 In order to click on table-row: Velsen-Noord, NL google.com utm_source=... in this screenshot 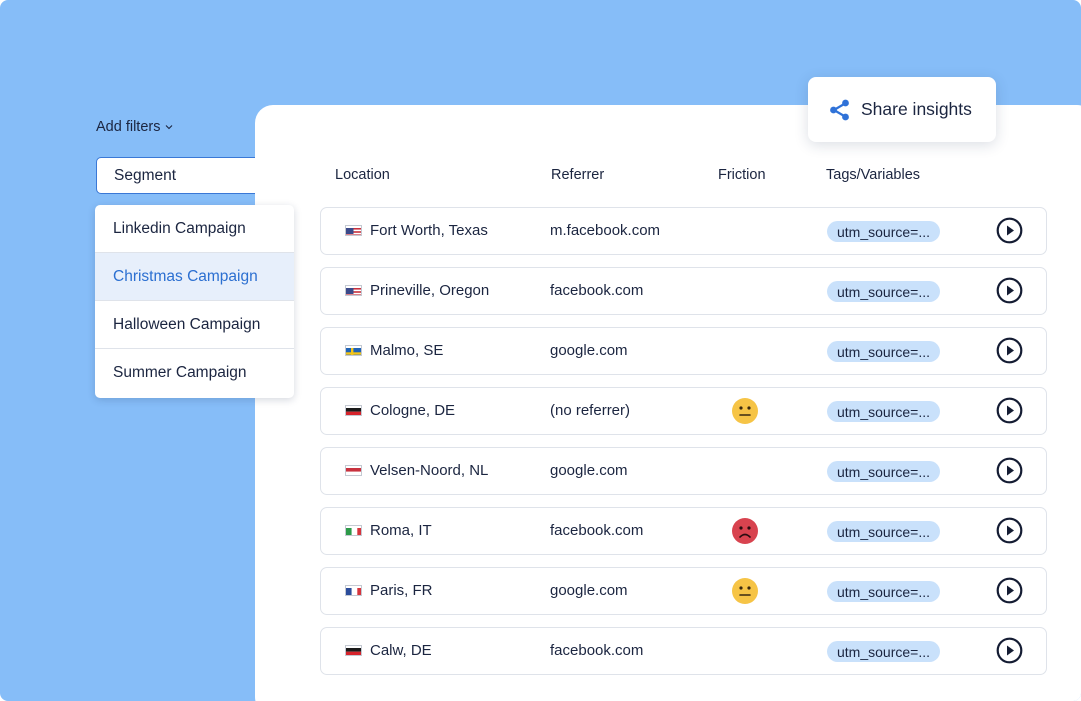, I will do `click(683, 471)`.